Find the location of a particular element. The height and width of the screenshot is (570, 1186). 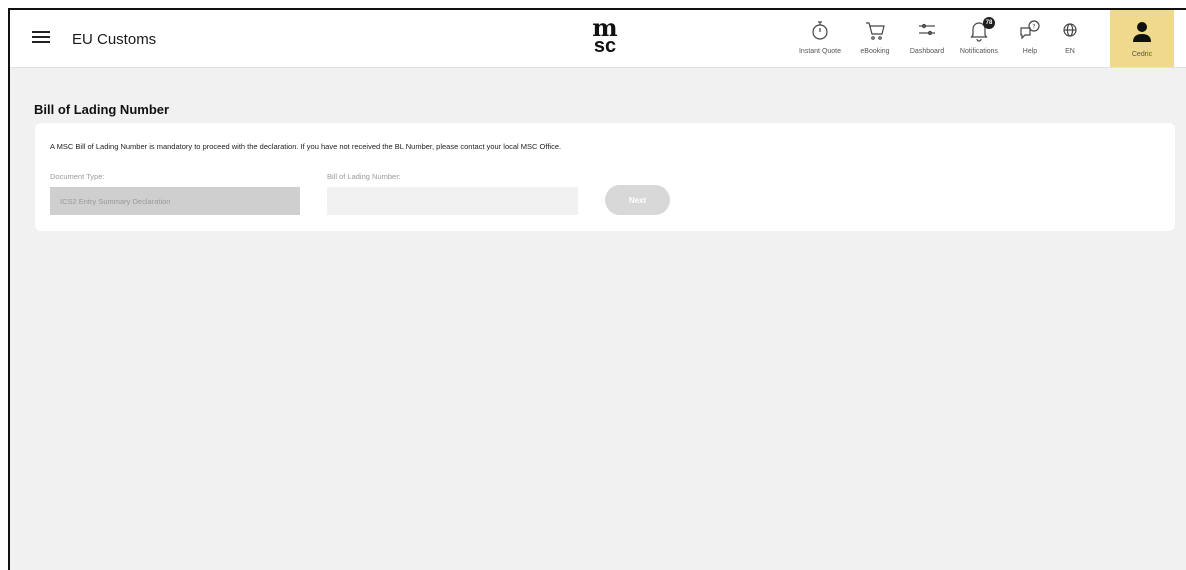

user-account-button: Cedric is located at coordinates (1142, 38).